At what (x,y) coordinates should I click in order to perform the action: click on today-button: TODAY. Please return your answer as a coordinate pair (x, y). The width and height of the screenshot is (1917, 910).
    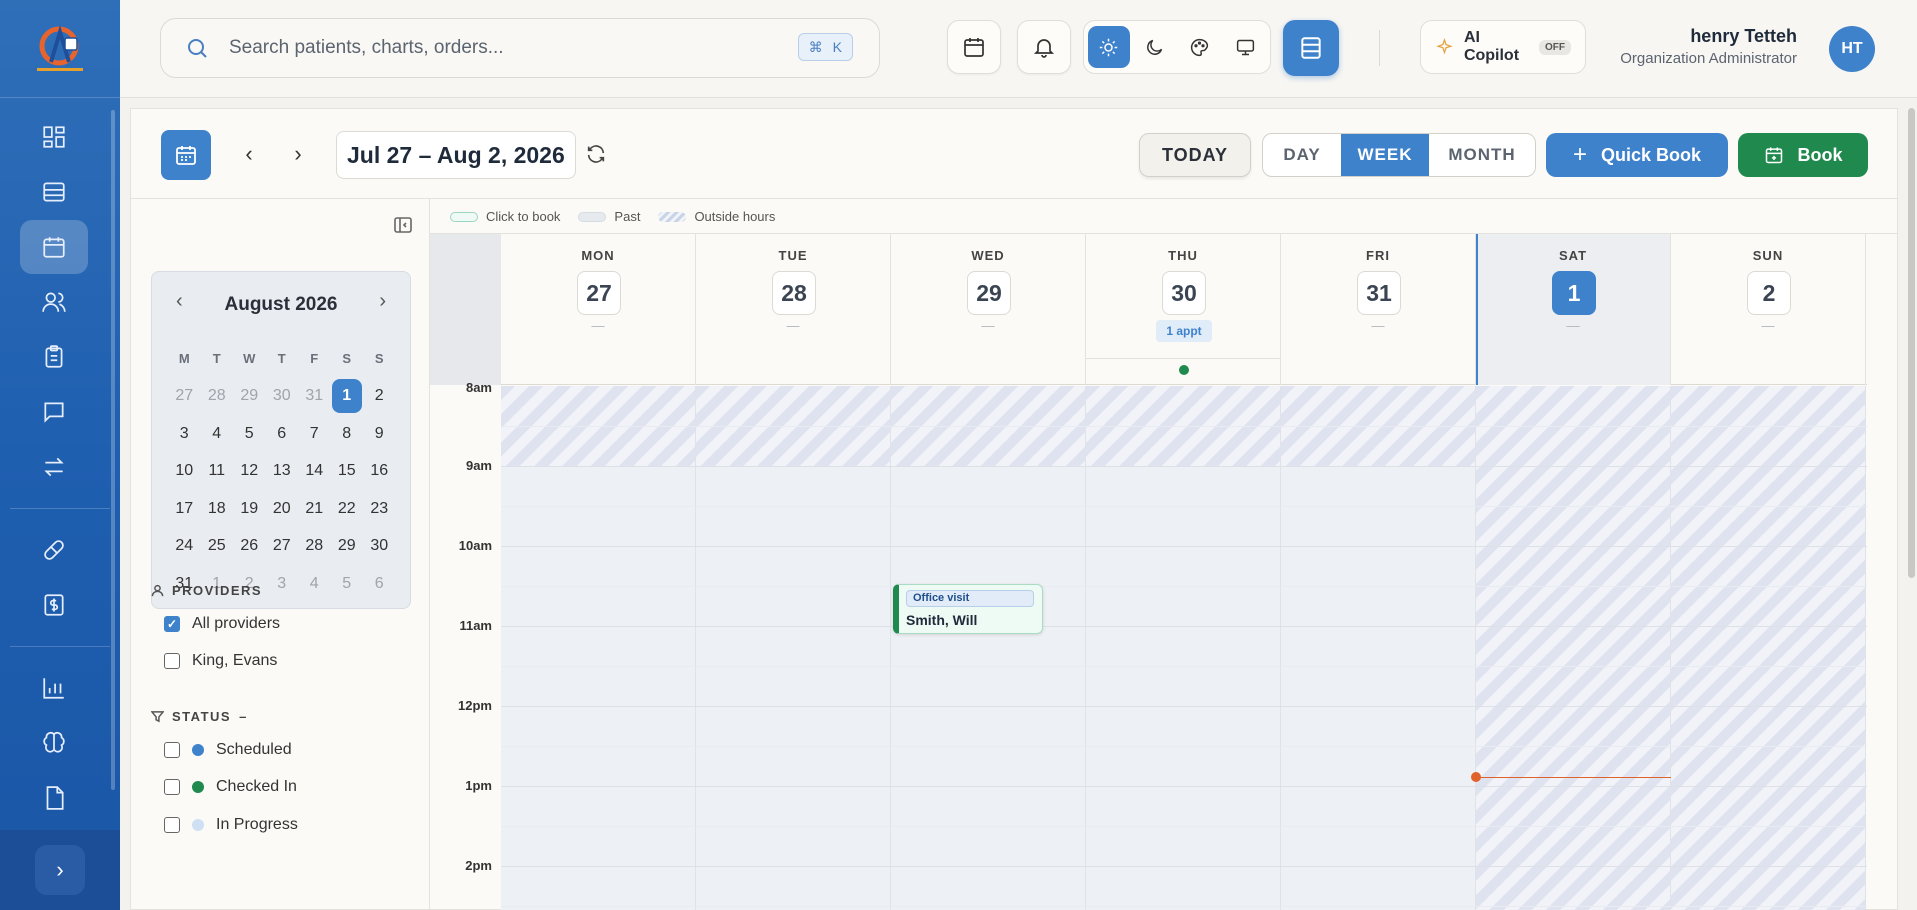
    Looking at the image, I should click on (1195, 155).